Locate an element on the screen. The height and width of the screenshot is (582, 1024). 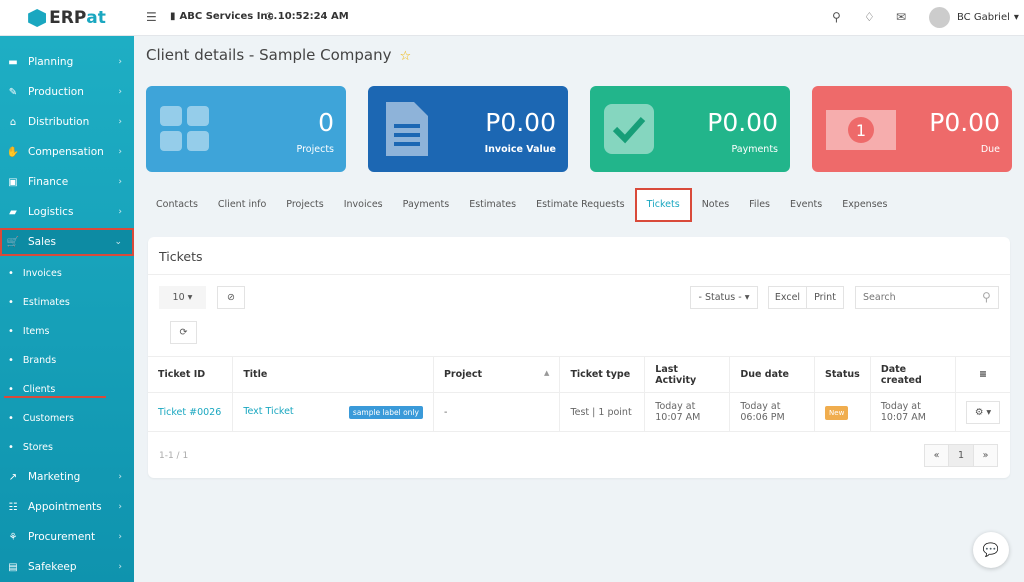
bell-icon: ♢ is located at coordinates (869, 17).